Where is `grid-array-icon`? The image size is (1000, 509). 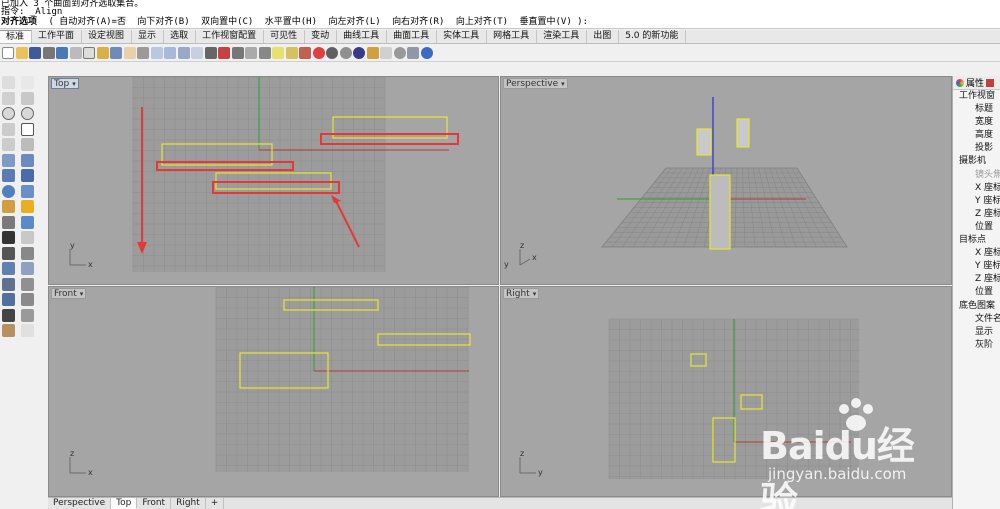
grid-array-icon is located at coordinates (8, 315).